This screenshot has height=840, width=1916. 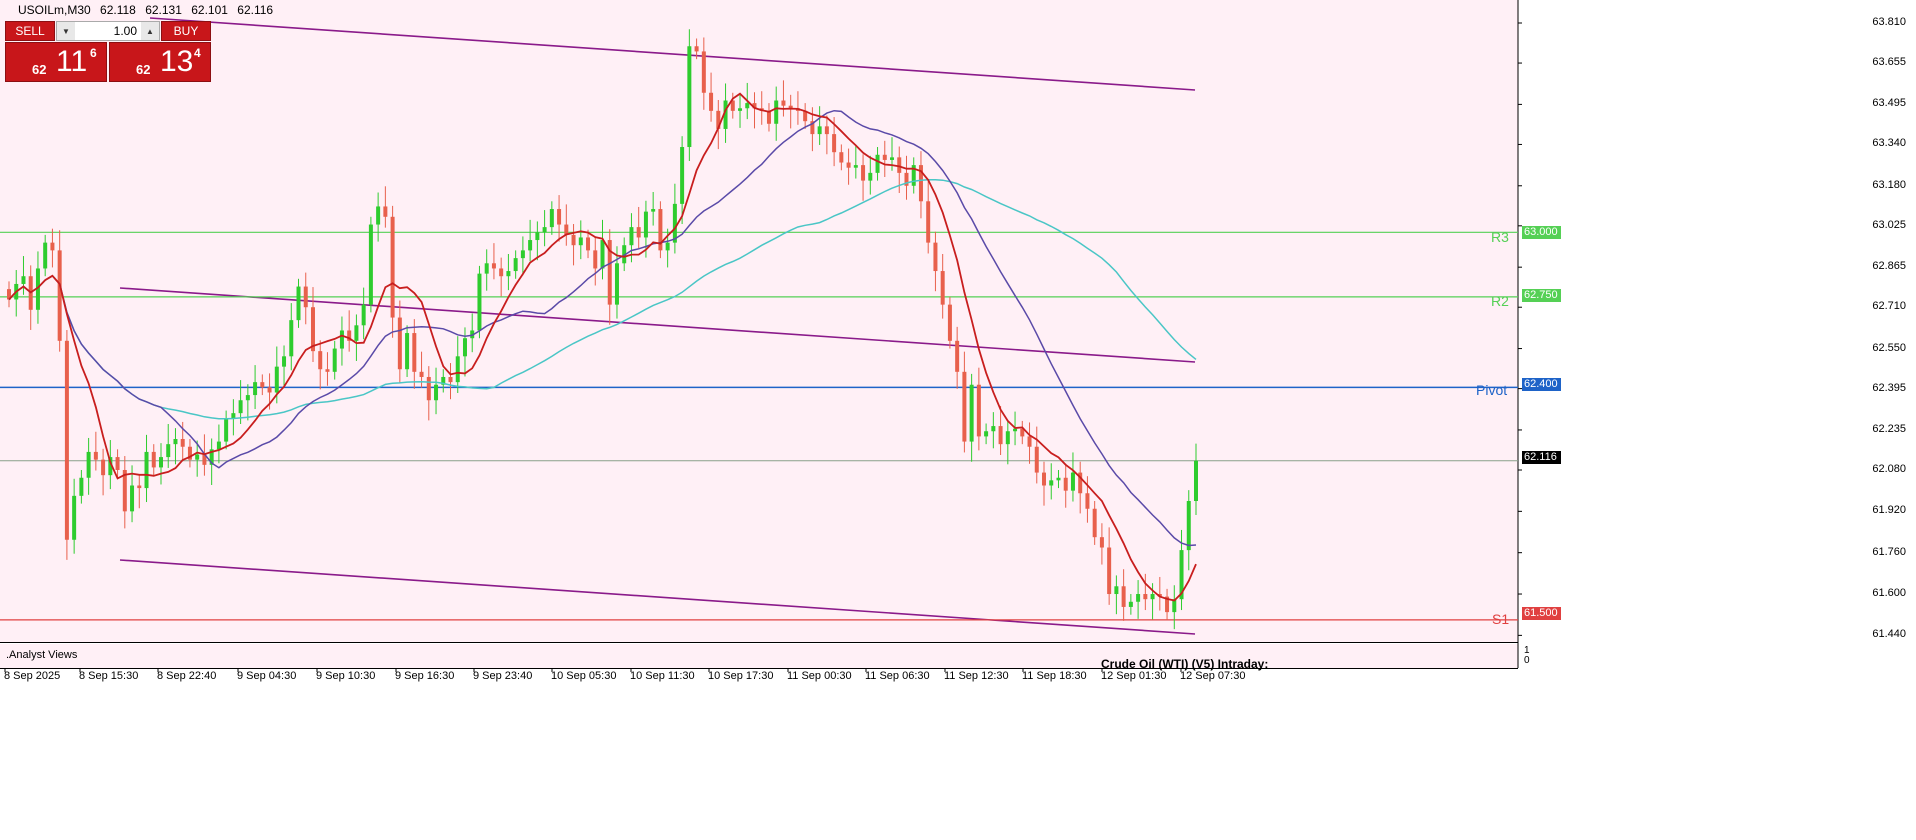 I want to click on price-tick-label: 62.865, so click(x=1889, y=266).